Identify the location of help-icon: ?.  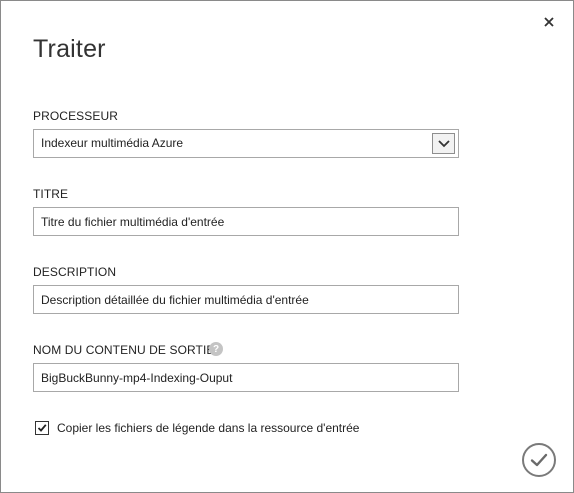
(216, 349).